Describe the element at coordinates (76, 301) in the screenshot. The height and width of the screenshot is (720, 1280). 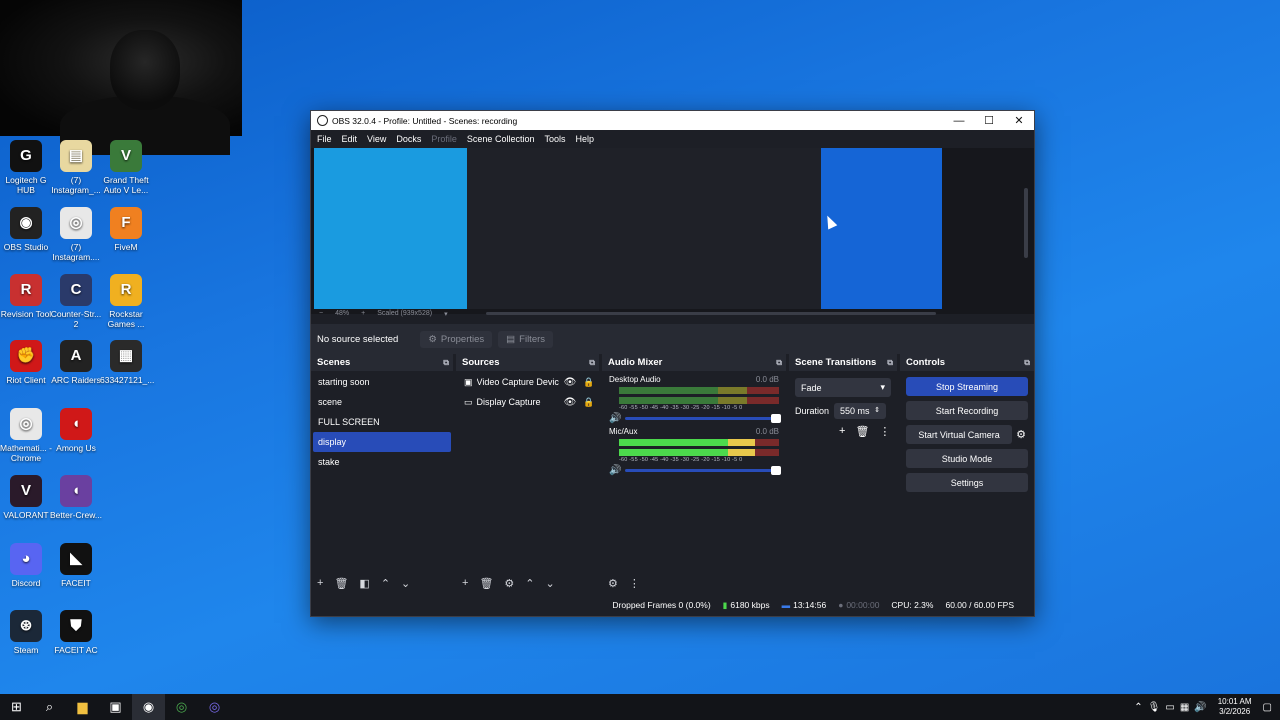
I see `desktop-icon: C Counter-Str... 2` at that location.